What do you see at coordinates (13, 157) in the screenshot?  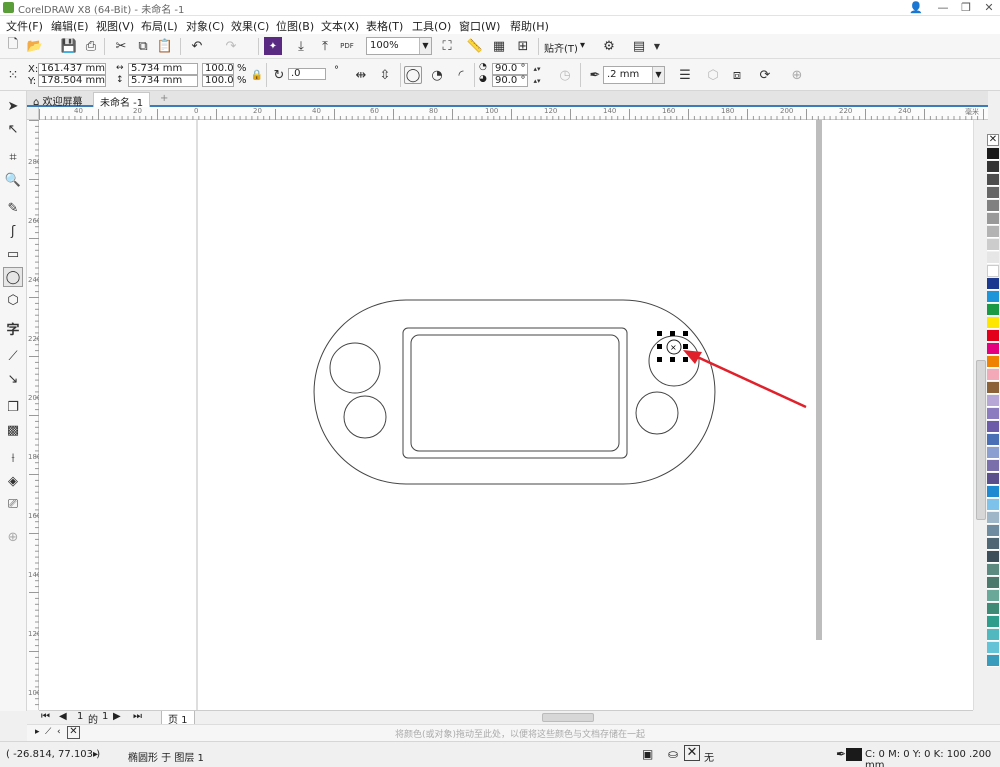 I see `crop-tool-icon: ⌗` at bounding box center [13, 157].